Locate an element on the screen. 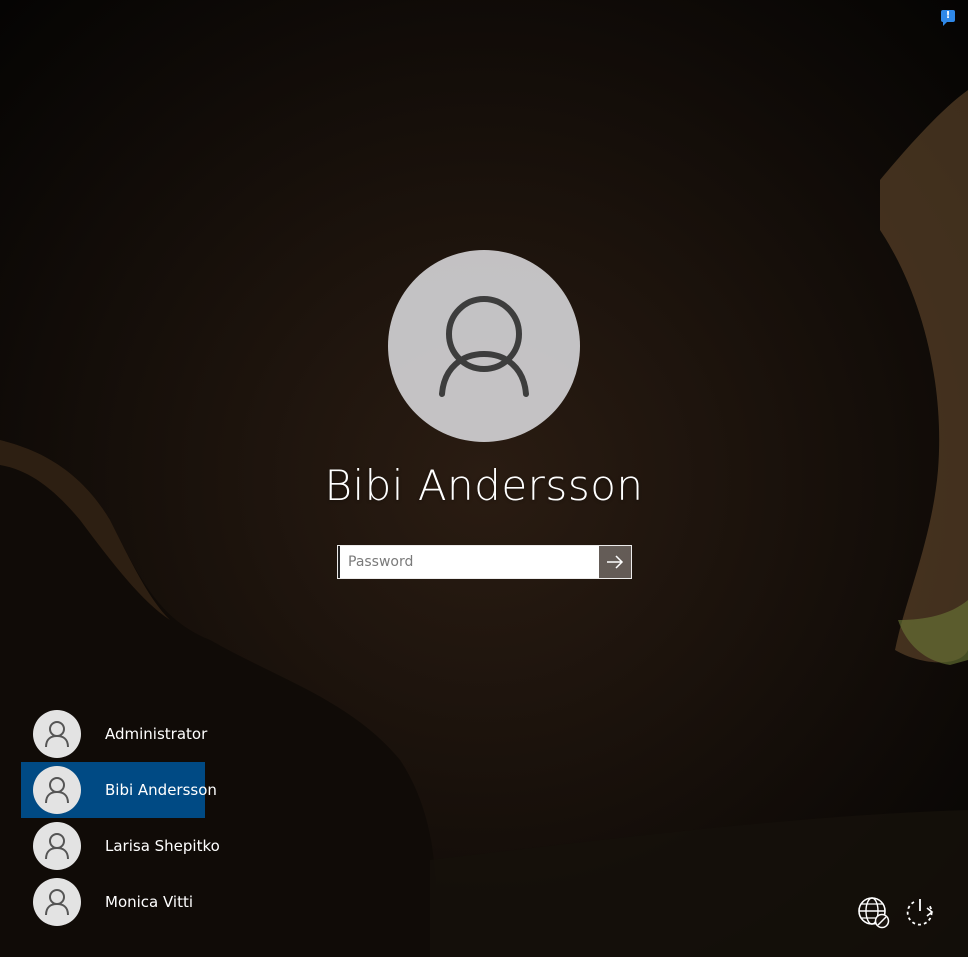 This screenshot has height=957, width=968. user-item-label: Monica Vitti is located at coordinates (149, 902).